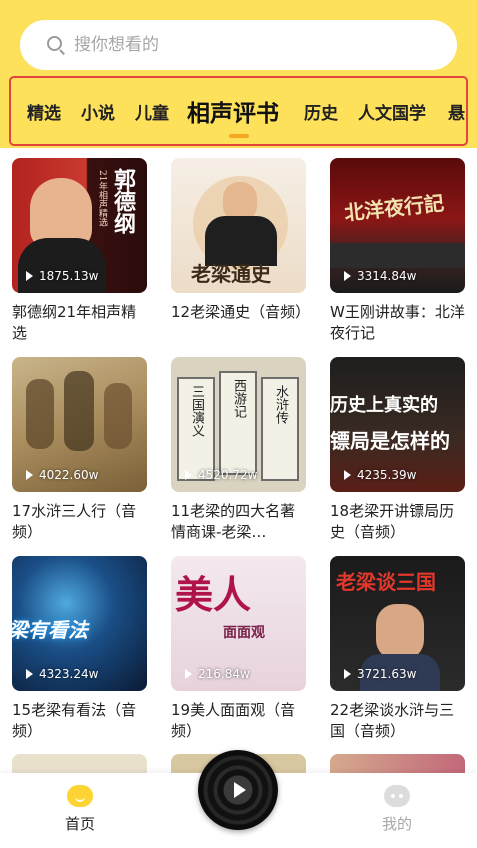 The image size is (477, 848). Describe the element at coordinates (397, 322) in the screenshot. I see `album-title: W王刚讲故事：北洋夜行记` at that location.